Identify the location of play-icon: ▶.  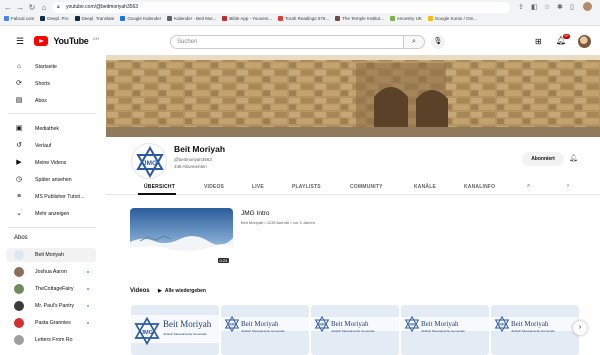
(160, 291).